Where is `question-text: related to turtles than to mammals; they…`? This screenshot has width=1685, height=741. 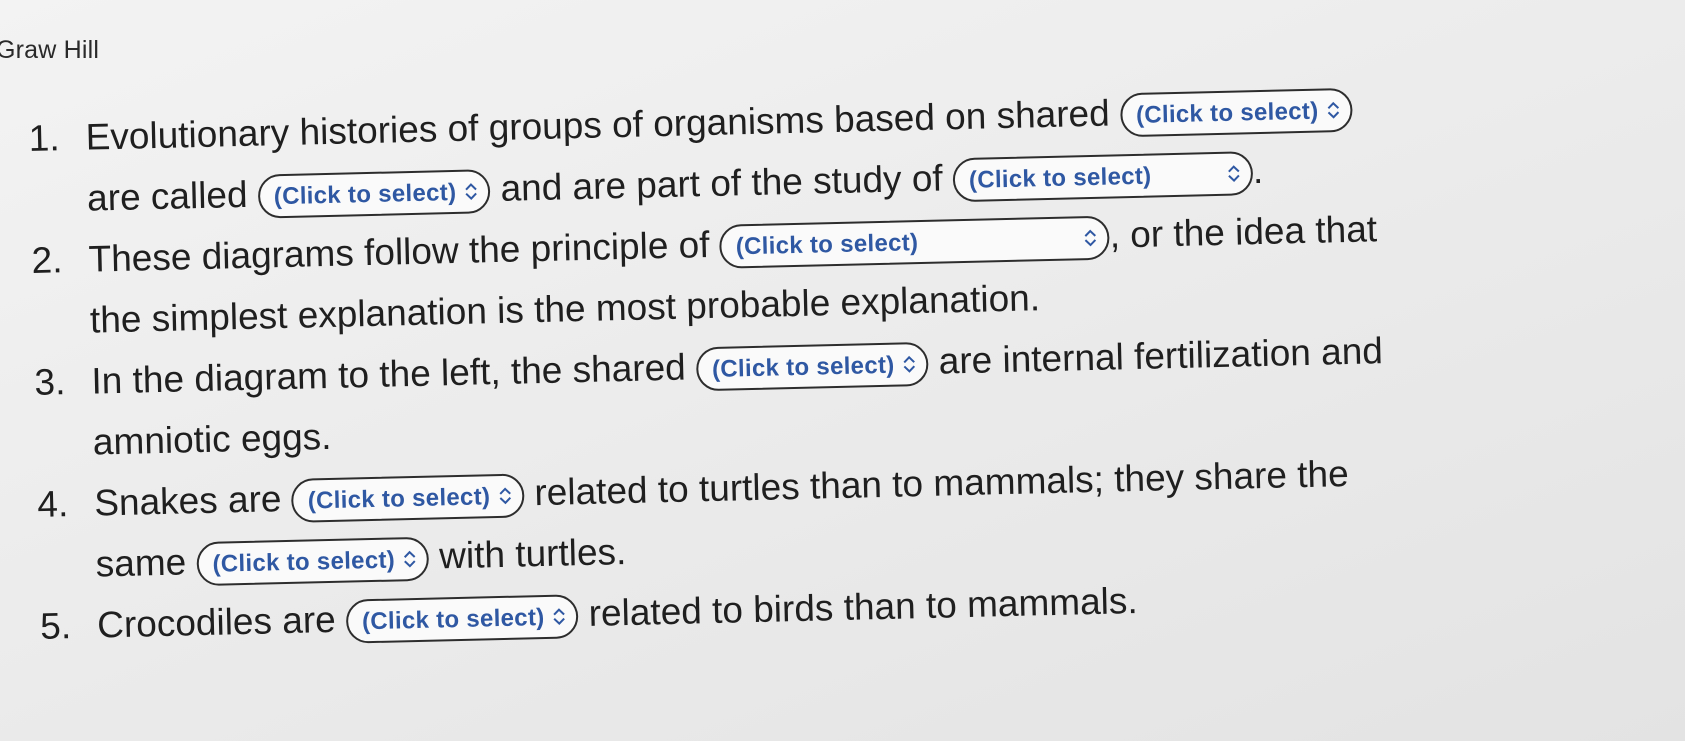
question-text: related to turtles than to mammals; they… is located at coordinates (941, 483).